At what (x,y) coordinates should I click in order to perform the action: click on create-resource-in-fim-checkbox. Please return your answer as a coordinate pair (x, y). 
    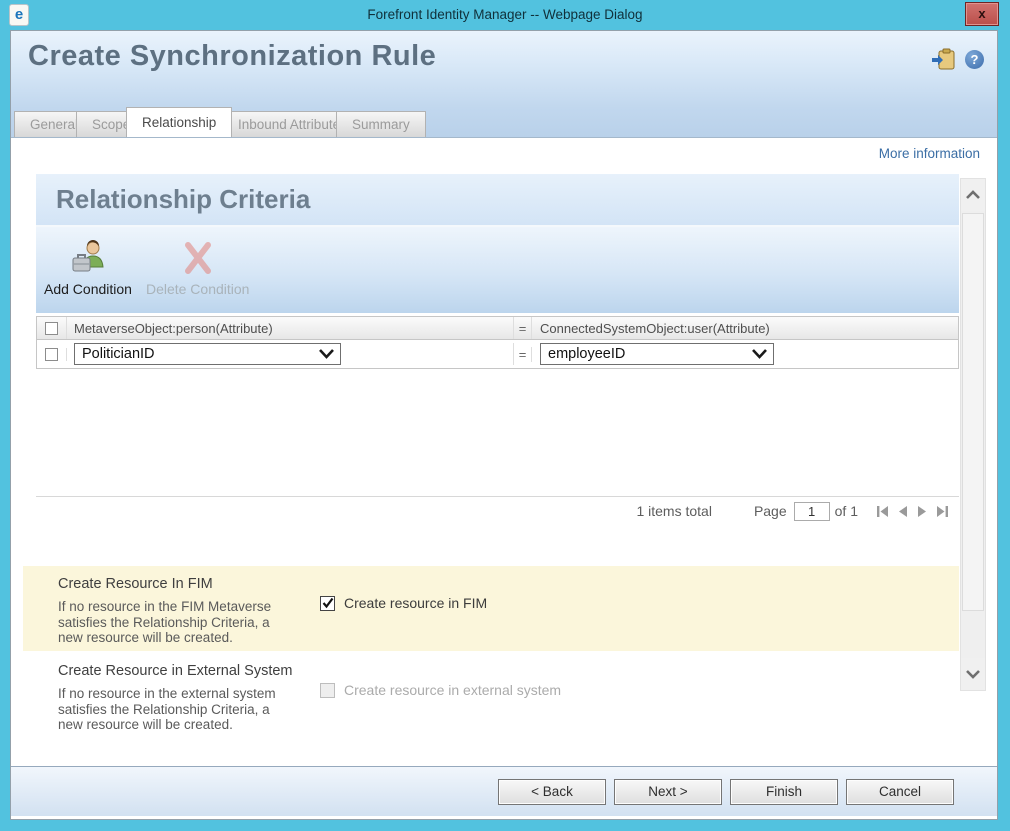
    Looking at the image, I should click on (327, 603).